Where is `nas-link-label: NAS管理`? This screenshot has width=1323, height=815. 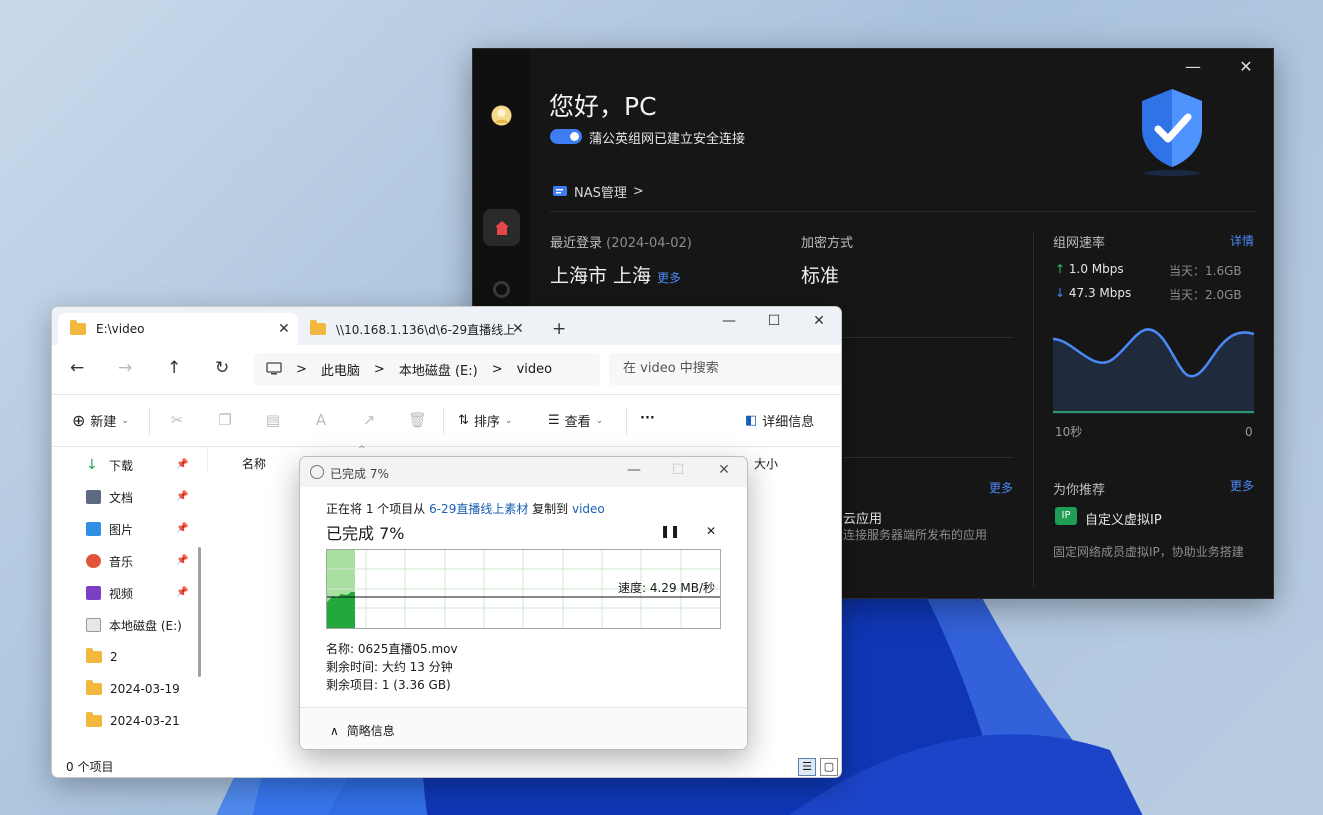
nas-link-label: NAS管理 is located at coordinates (600, 193).